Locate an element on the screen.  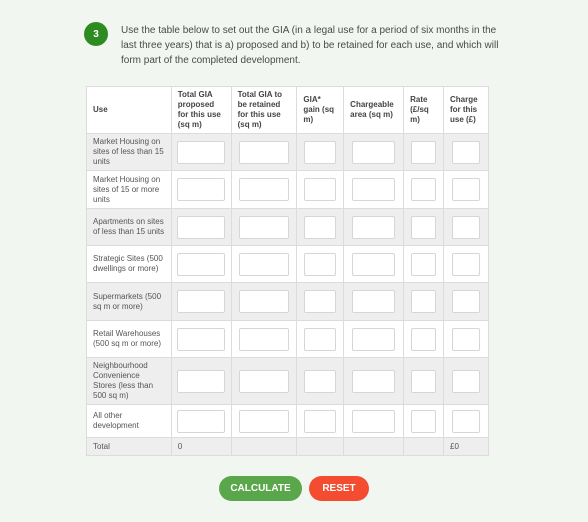
header-use: Use is located at coordinates (129, 110).